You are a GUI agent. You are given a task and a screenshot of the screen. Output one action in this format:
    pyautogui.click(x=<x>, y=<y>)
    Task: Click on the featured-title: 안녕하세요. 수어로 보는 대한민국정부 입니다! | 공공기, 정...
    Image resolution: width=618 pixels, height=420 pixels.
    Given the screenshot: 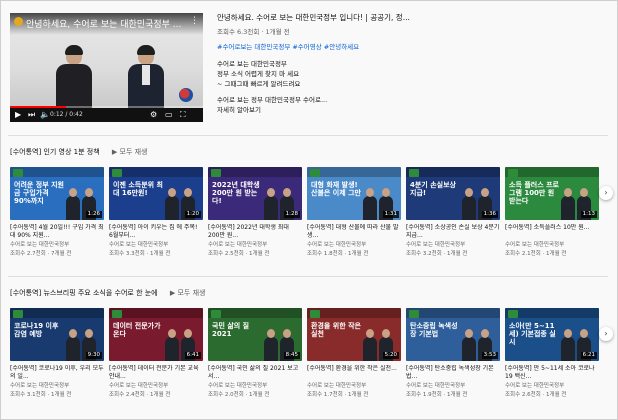 What is the action you would take?
    pyautogui.click(x=407, y=17)
    